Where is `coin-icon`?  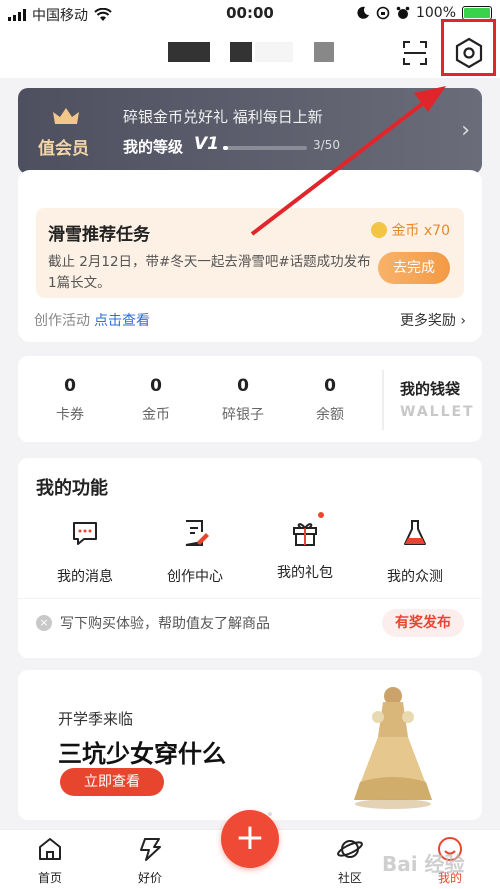 coin-icon is located at coordinates (379, 230).